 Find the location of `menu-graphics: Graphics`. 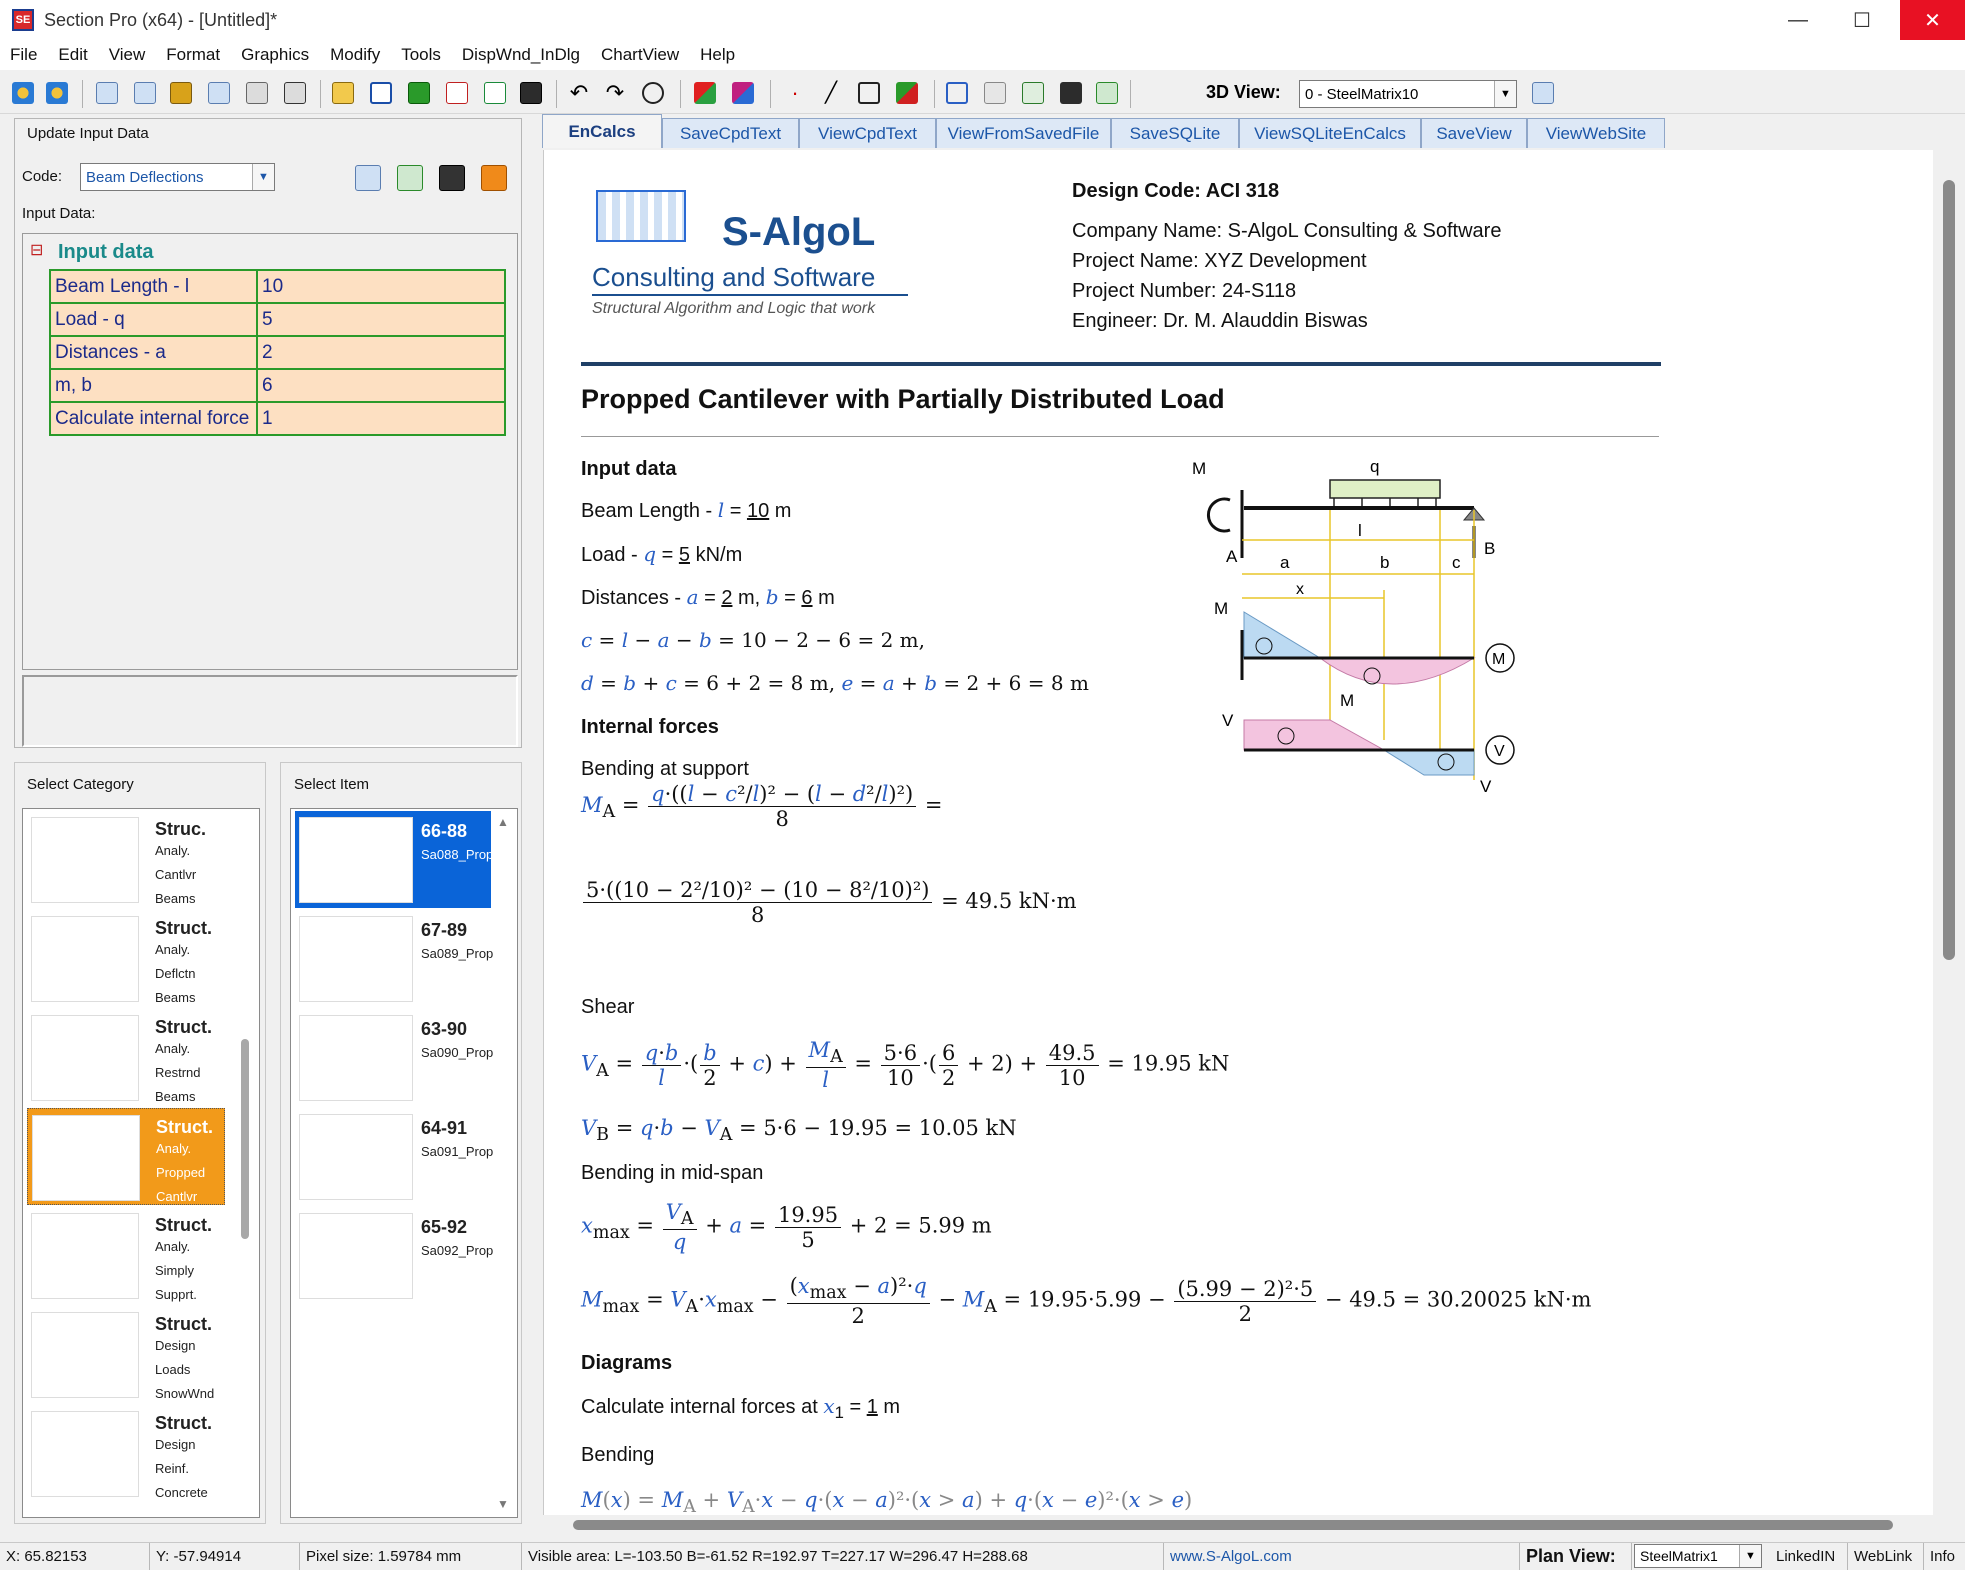

menu-graphics: Graphics is located at coordinates (275, 55).